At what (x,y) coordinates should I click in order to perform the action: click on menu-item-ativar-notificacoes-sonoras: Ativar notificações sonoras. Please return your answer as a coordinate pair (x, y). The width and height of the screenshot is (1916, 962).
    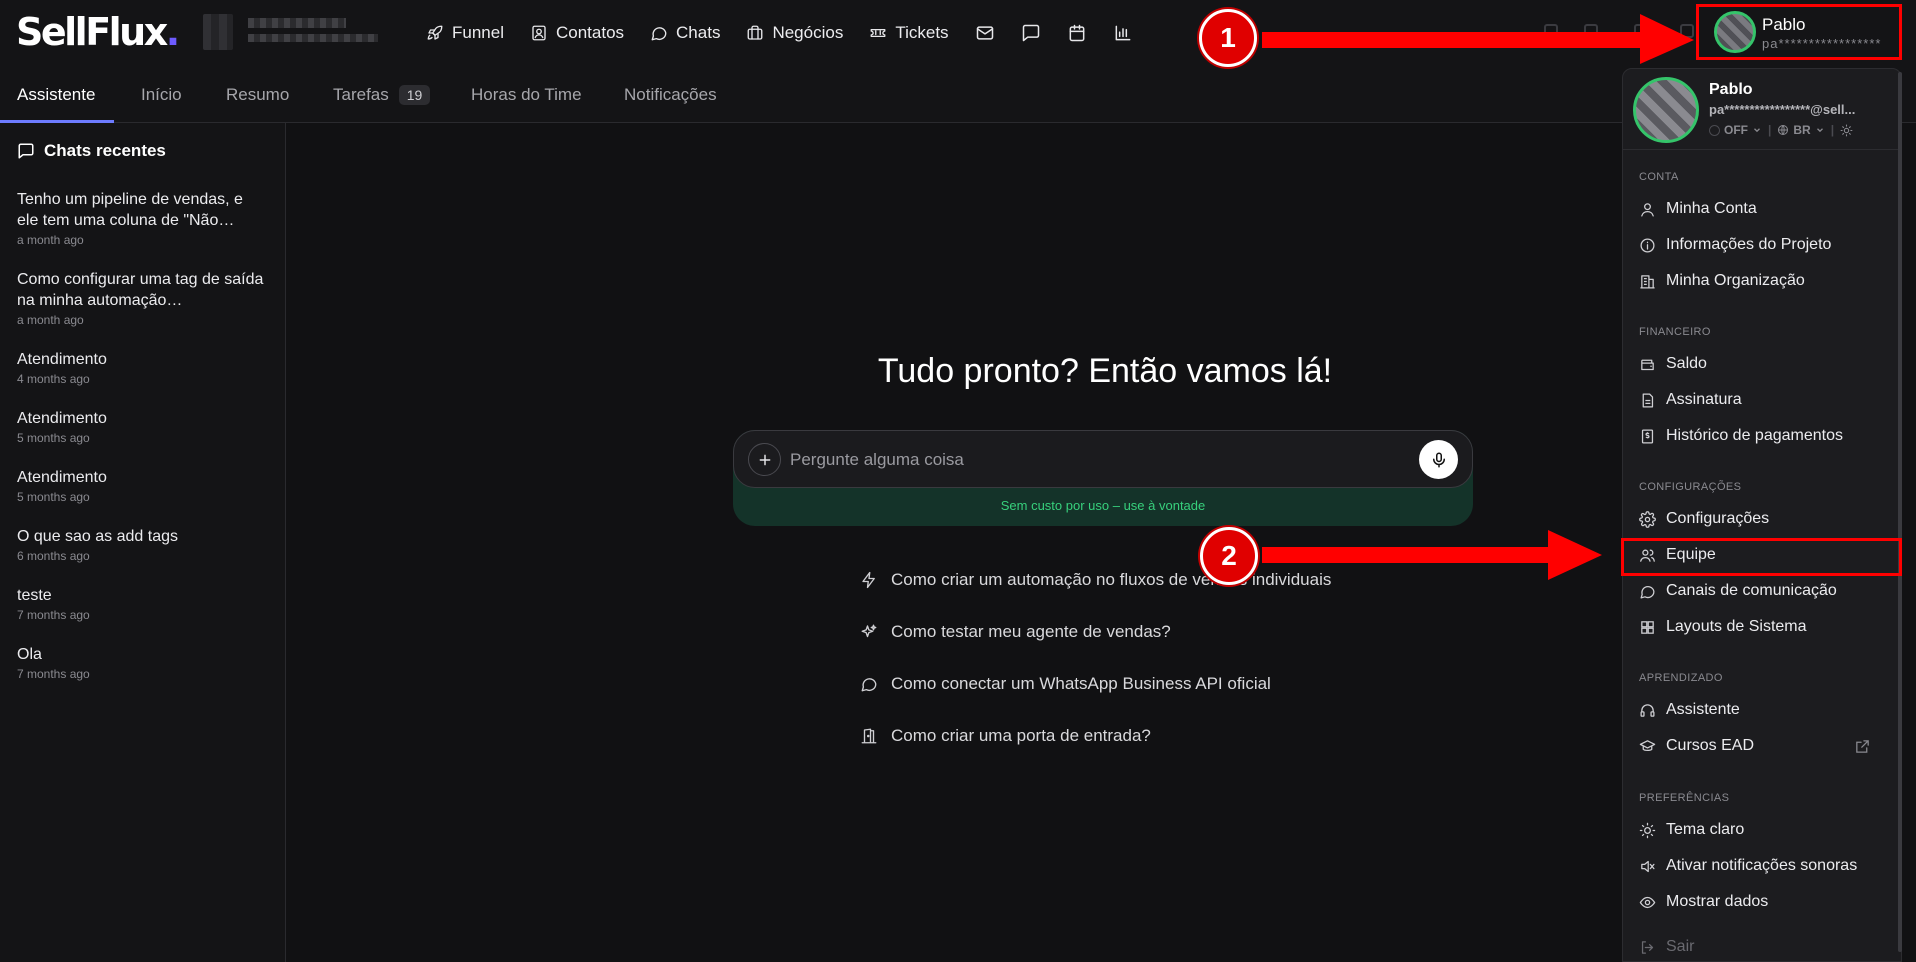
    Looking at the image, I should click on (1763, 866).